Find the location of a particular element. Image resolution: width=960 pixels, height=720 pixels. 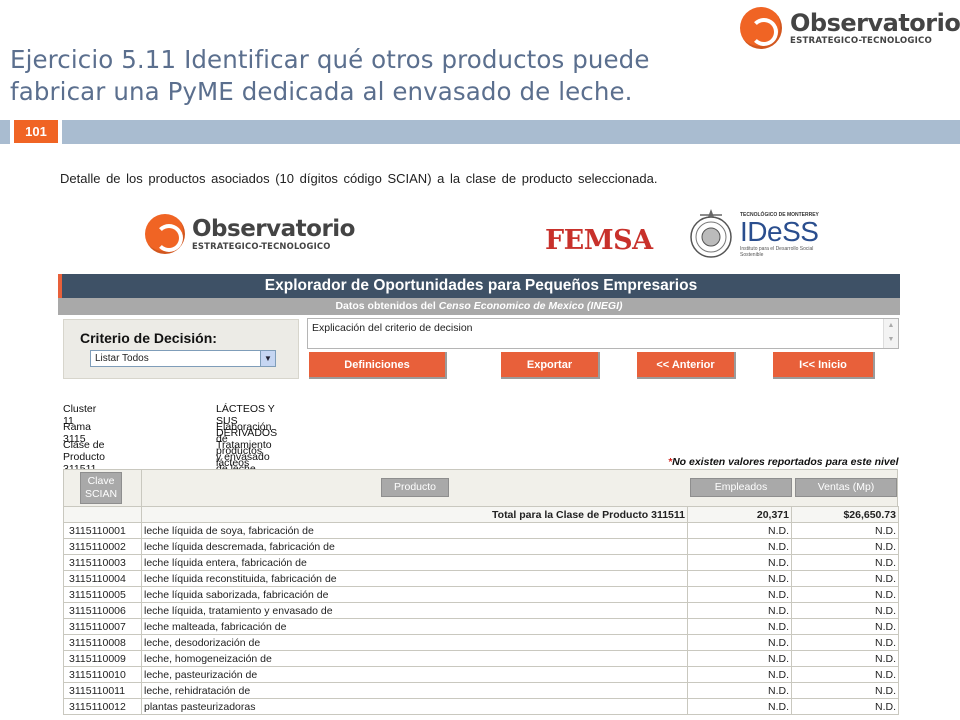

row-product: leche líquida descremada, fabricación de is located at coordinates (414, 546).